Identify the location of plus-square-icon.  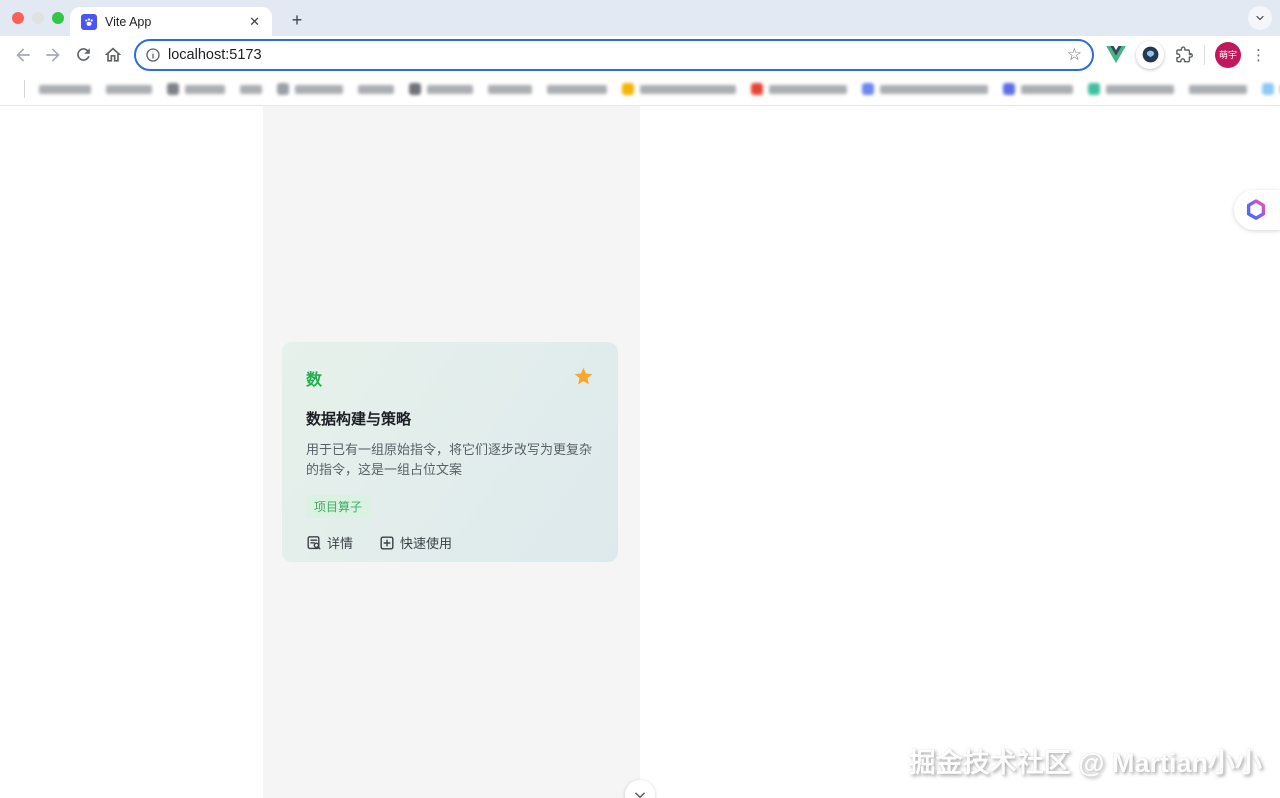
(387, 543).